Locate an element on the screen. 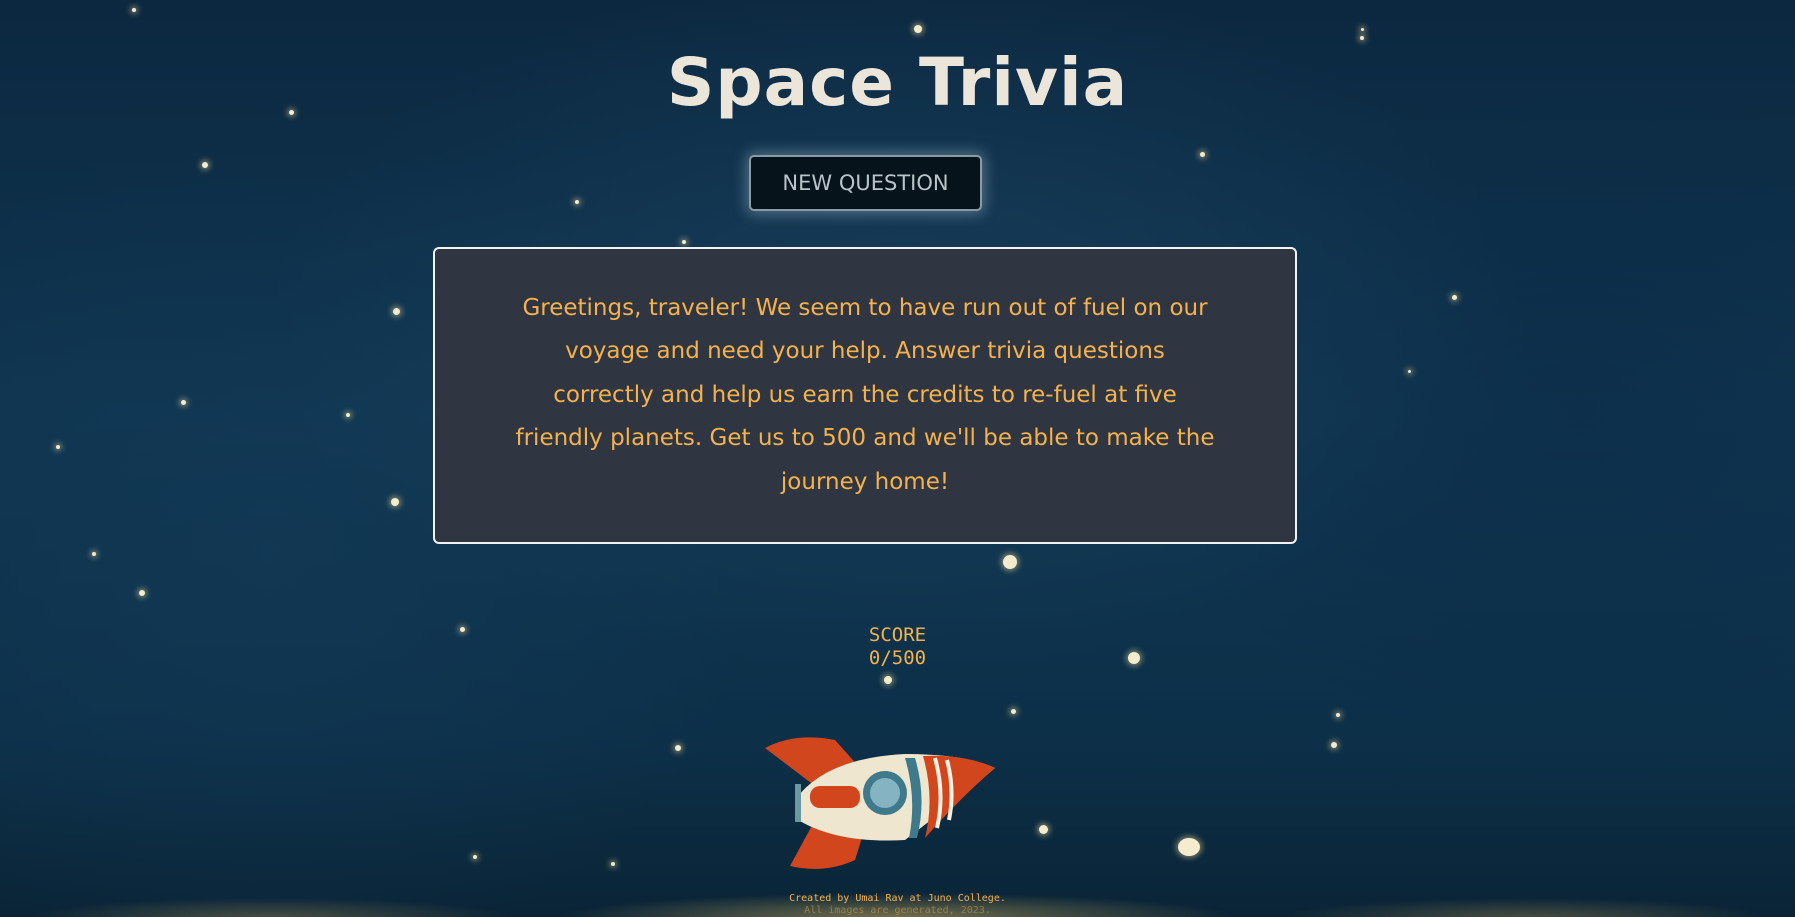 Image resolution: width=1795 pixels, height=917 pixels. new-question-button: NEW QUESTION is located at coordinates (865, 183).